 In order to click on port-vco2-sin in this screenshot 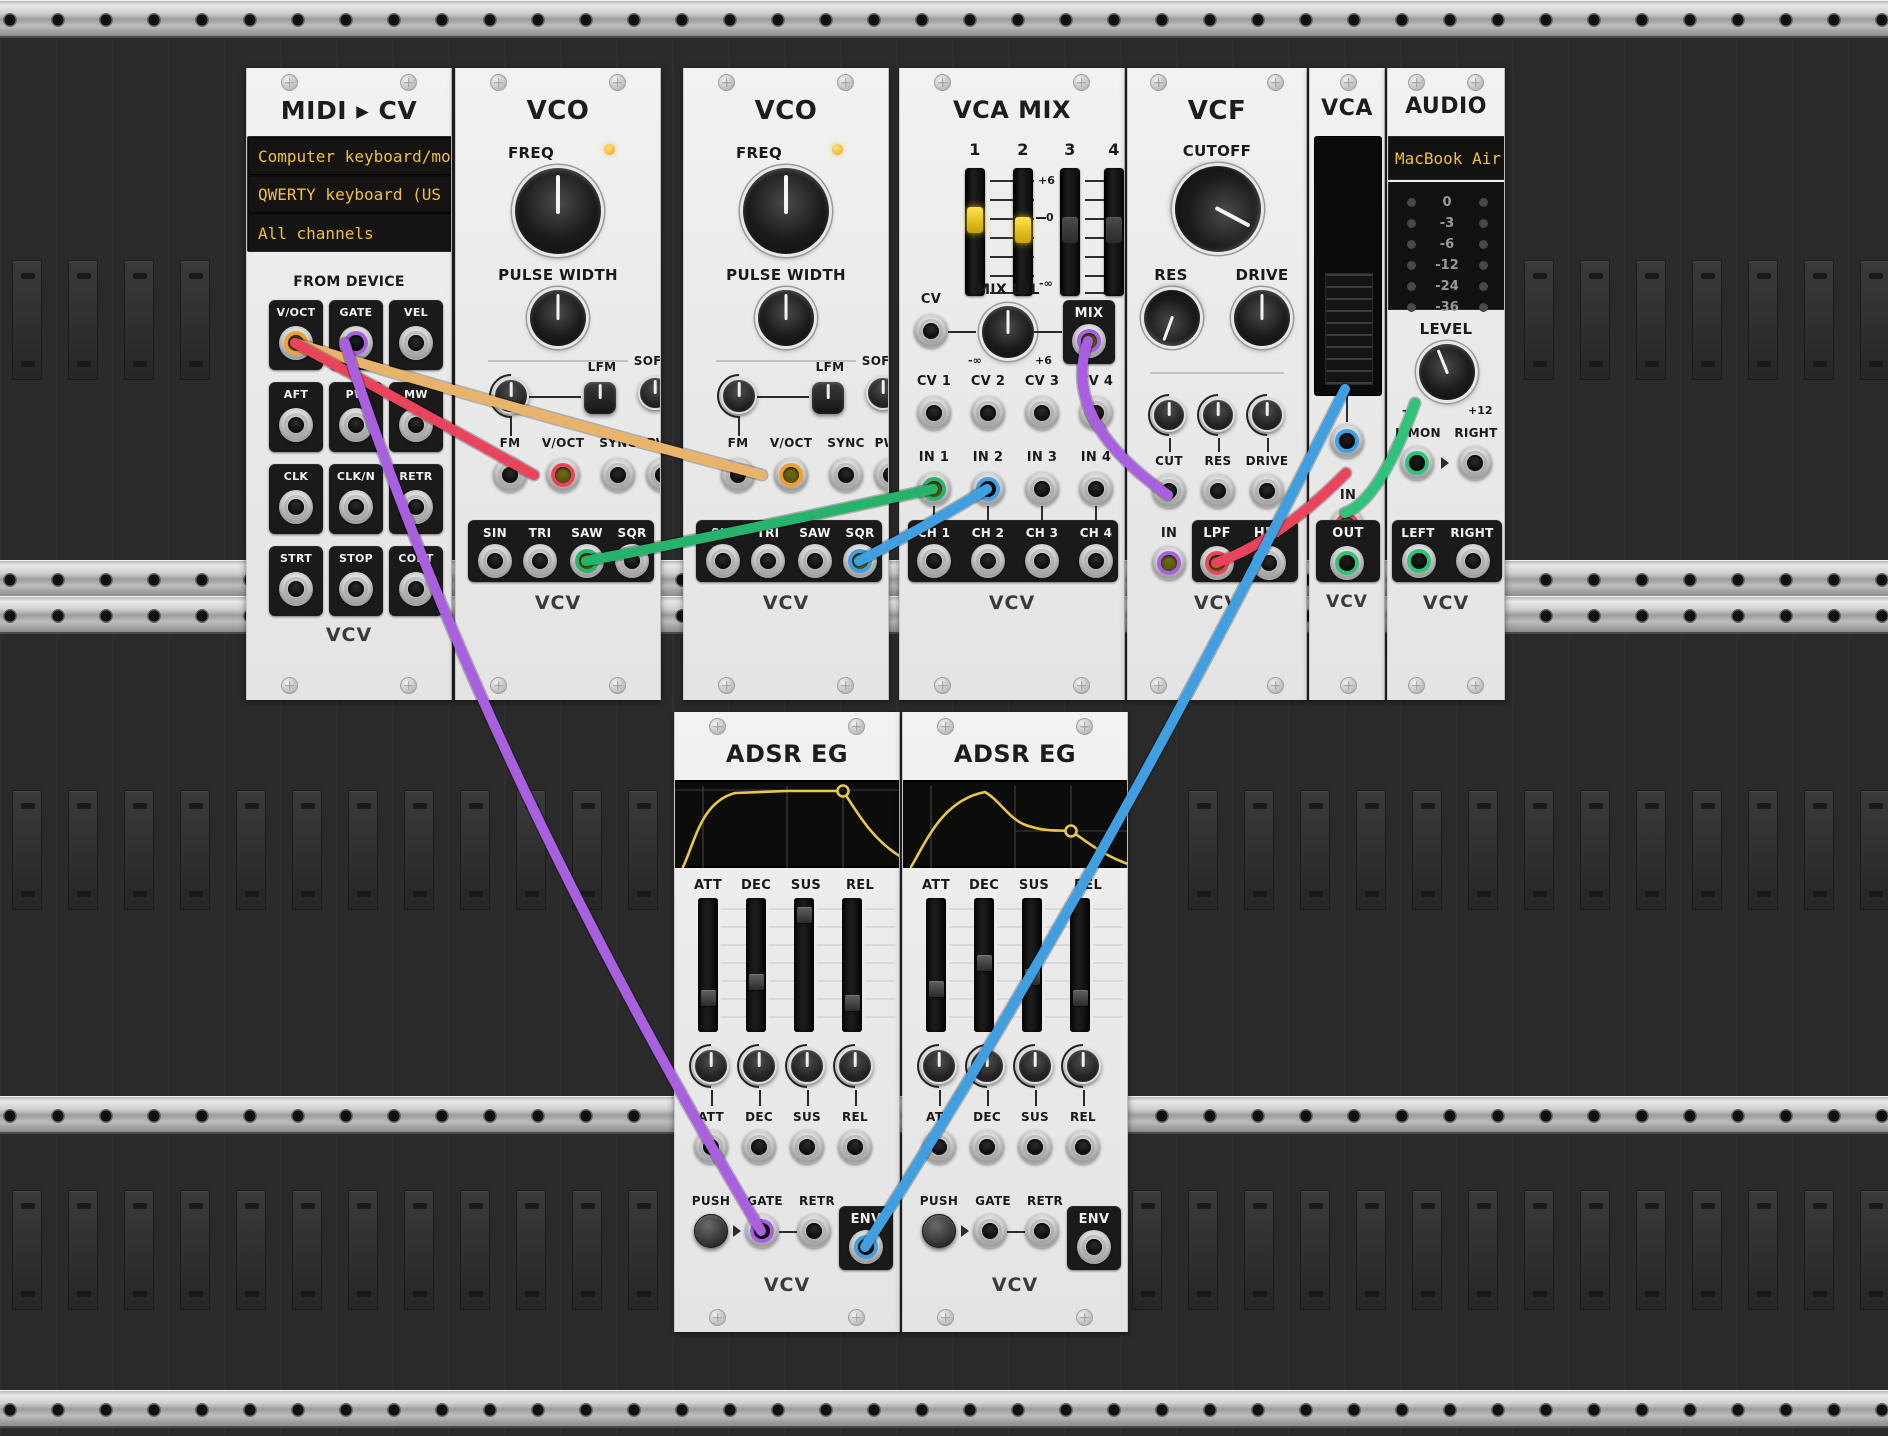, I will do `click(723, 561)`.